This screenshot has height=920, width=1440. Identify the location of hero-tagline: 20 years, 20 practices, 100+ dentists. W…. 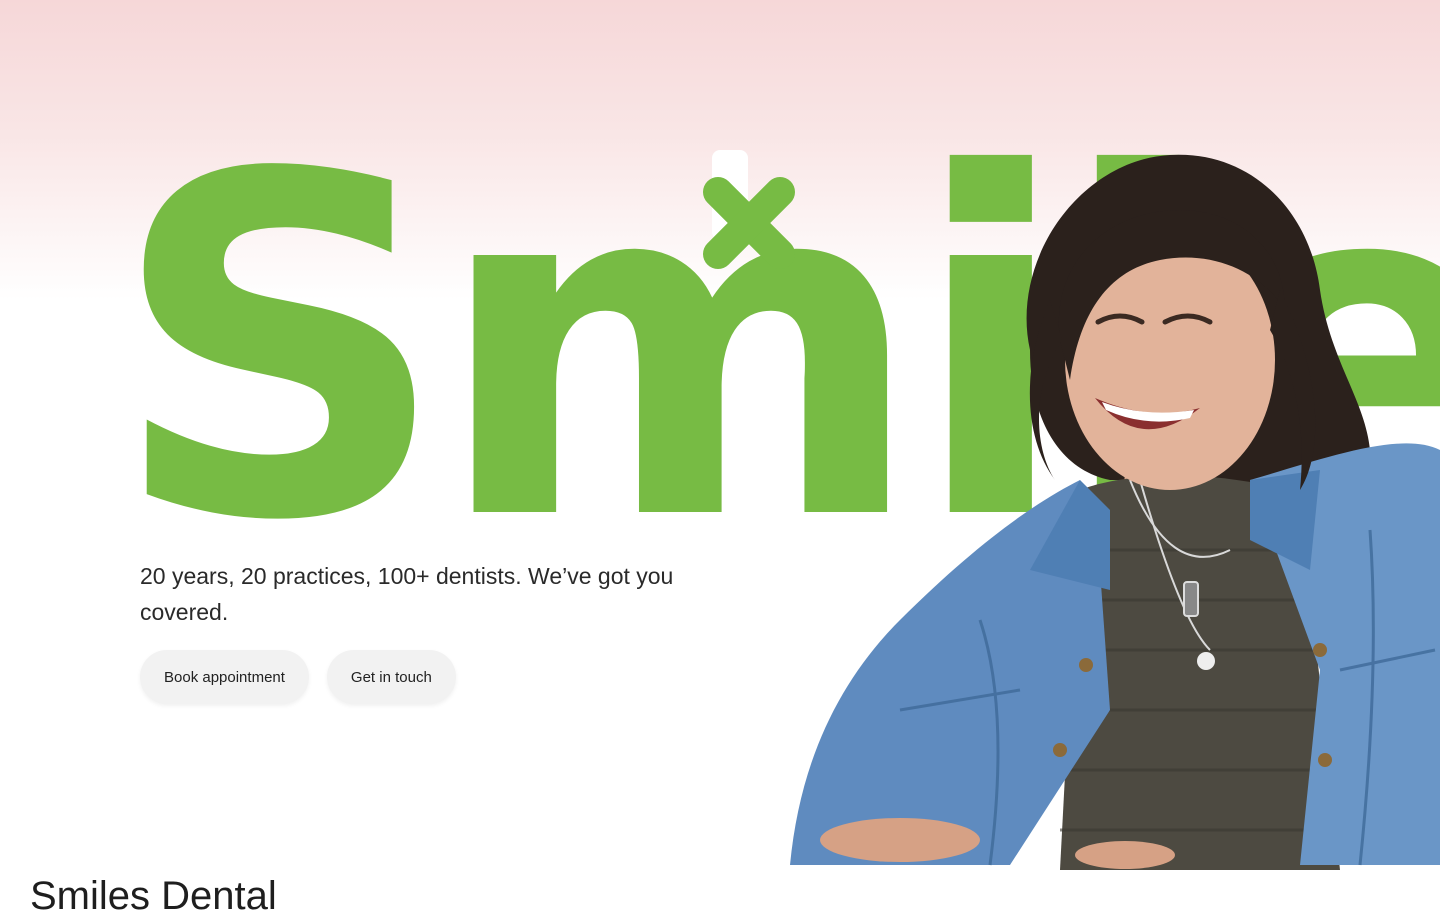
(407, 594).